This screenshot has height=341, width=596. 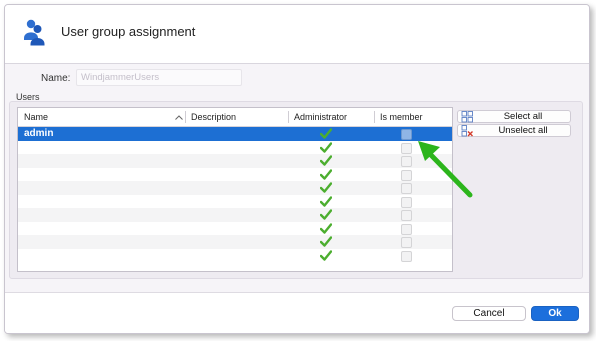 I want to click on unselect-all-button: Unselect all, so click(x=514, y=130).